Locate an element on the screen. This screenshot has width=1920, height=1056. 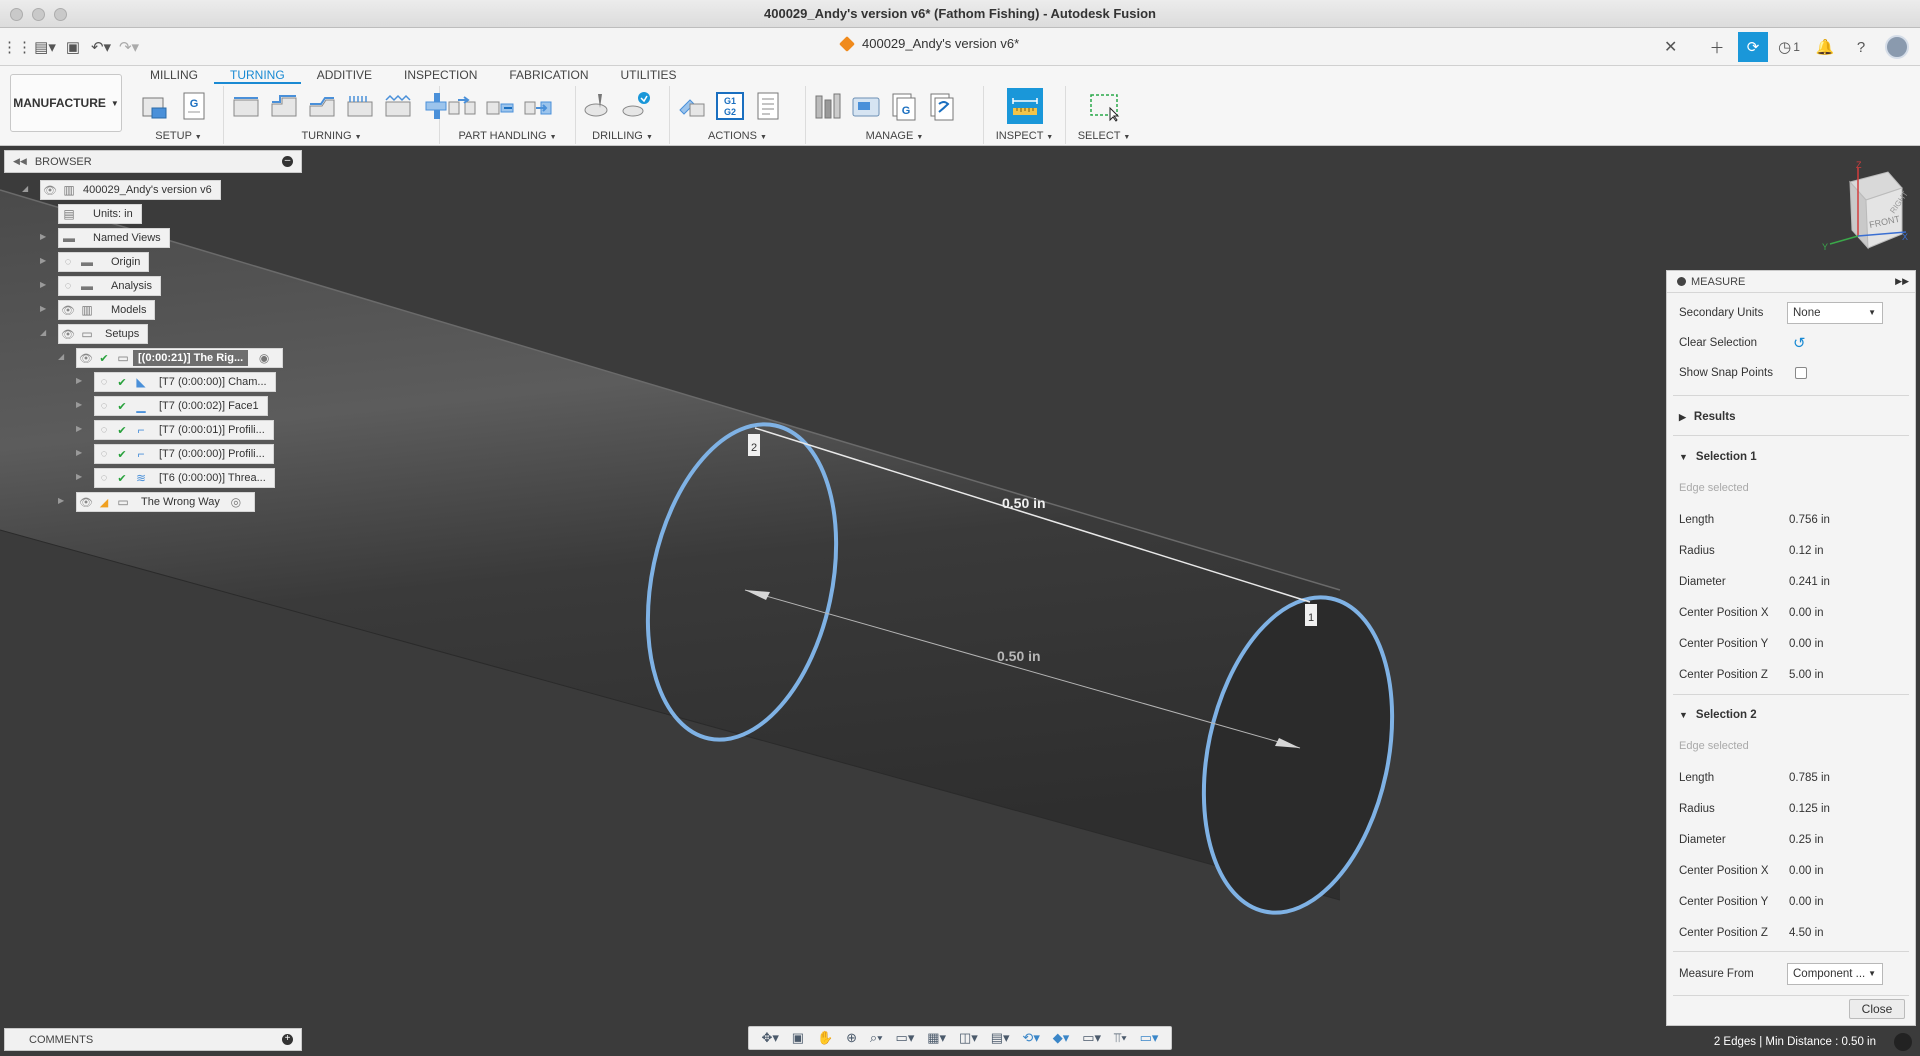
tool-library-icon is located at coordinates (828, 106).